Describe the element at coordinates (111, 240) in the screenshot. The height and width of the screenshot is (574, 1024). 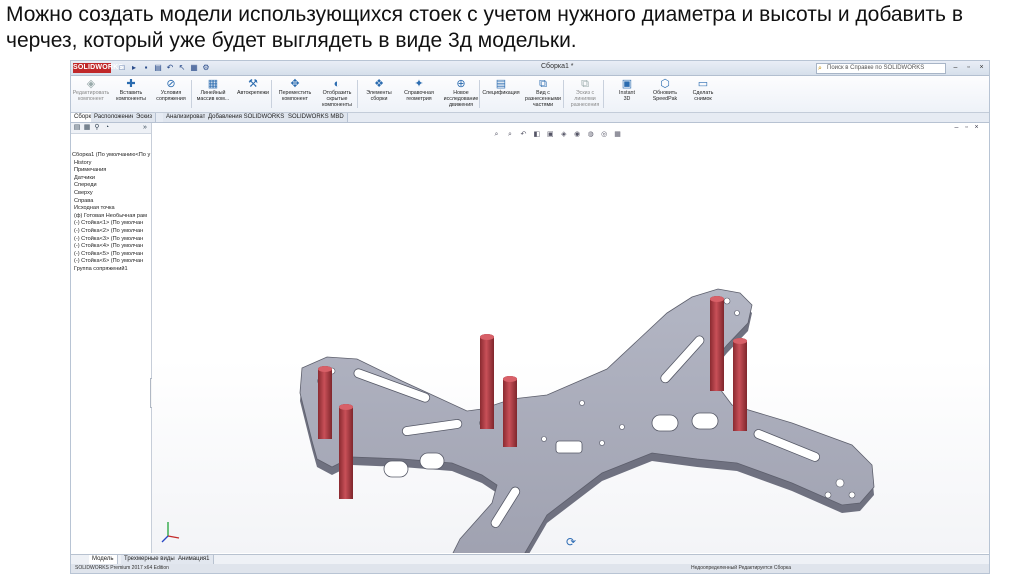
I see `tree-item: (-) Стойка<3> (По умолчан` at that location.